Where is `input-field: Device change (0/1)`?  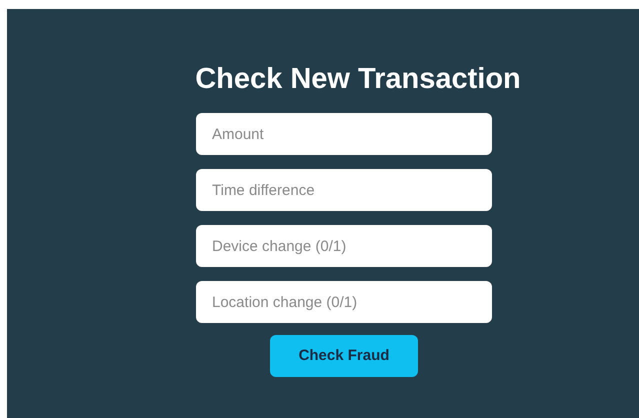 input-field: Device change (0/1) is located at coordinates (344, 246).